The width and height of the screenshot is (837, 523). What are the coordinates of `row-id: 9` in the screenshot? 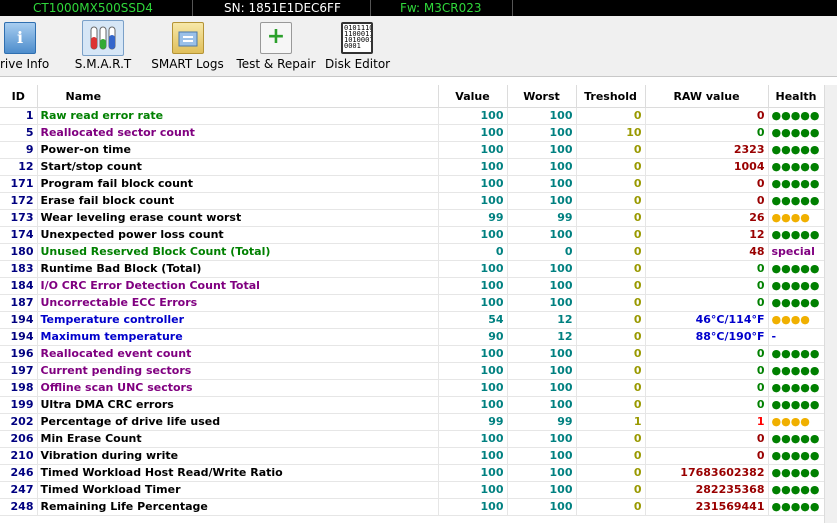 It's located at (19, 150).